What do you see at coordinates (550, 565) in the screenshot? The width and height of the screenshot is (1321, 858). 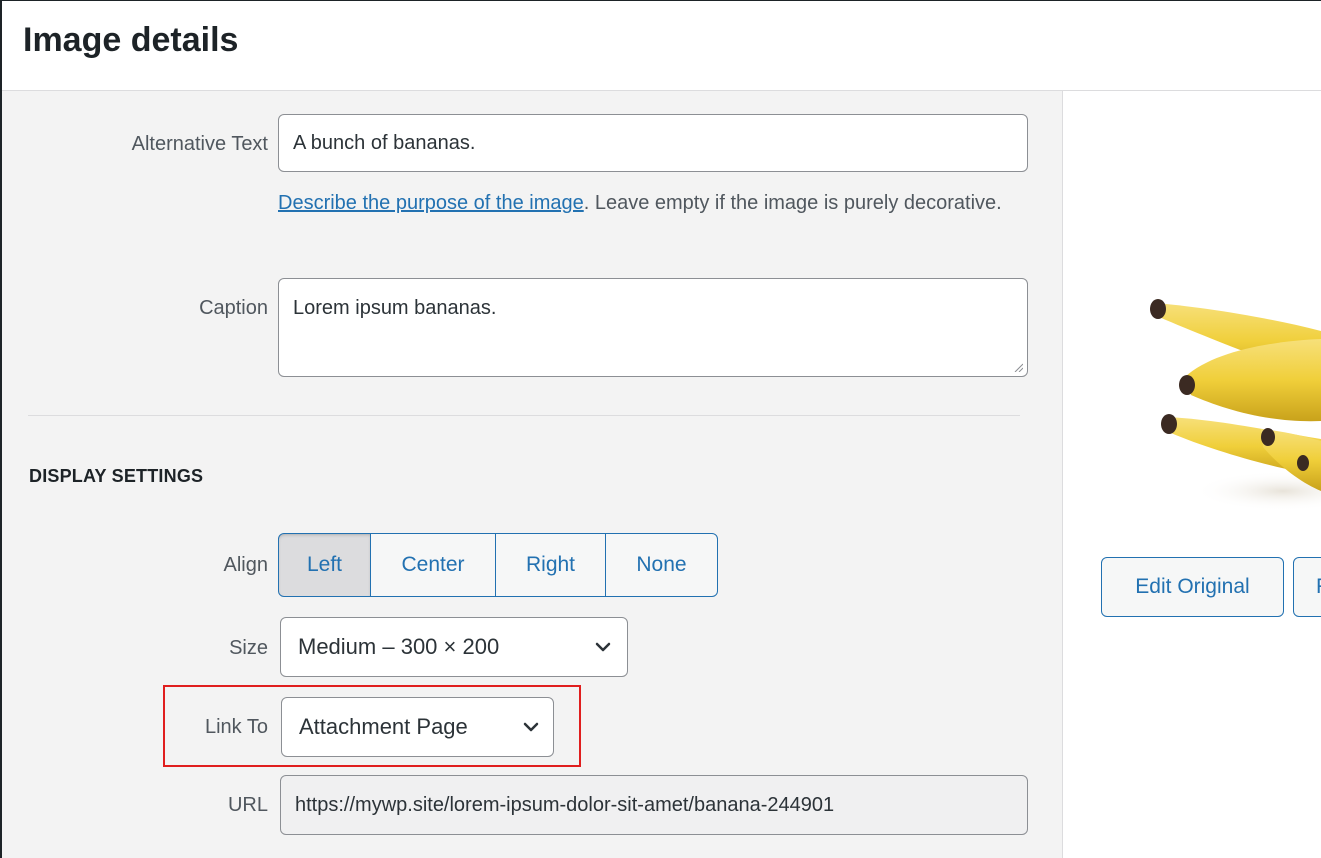 I see `align-right-button: Right` at bounding box center [550, 565].